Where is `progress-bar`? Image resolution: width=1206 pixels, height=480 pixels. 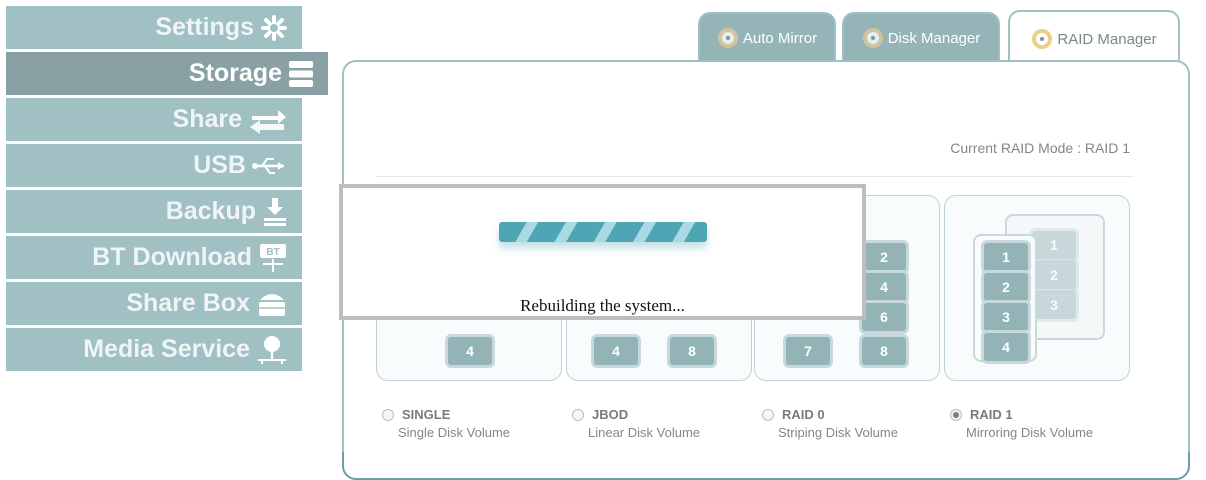
progress-bar is located at coordinates (603, 232).